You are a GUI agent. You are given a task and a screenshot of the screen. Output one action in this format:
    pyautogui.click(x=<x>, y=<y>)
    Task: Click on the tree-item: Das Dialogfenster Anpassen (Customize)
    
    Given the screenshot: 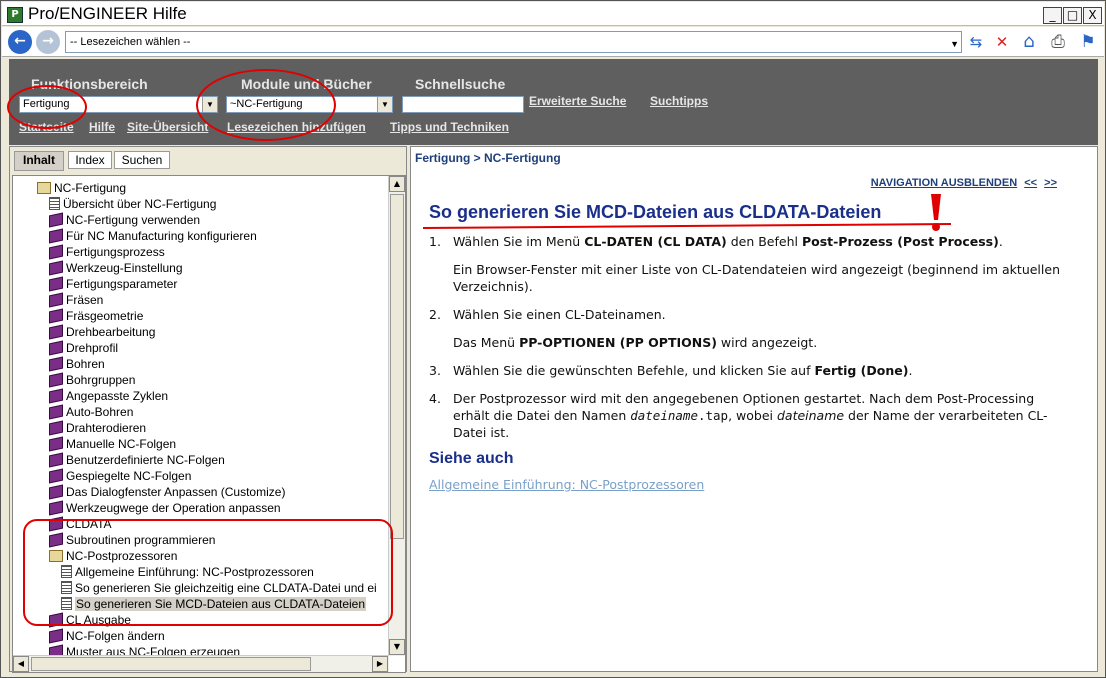 What is the action you would take?
    pyautogui.click(x=167, y=492)
    